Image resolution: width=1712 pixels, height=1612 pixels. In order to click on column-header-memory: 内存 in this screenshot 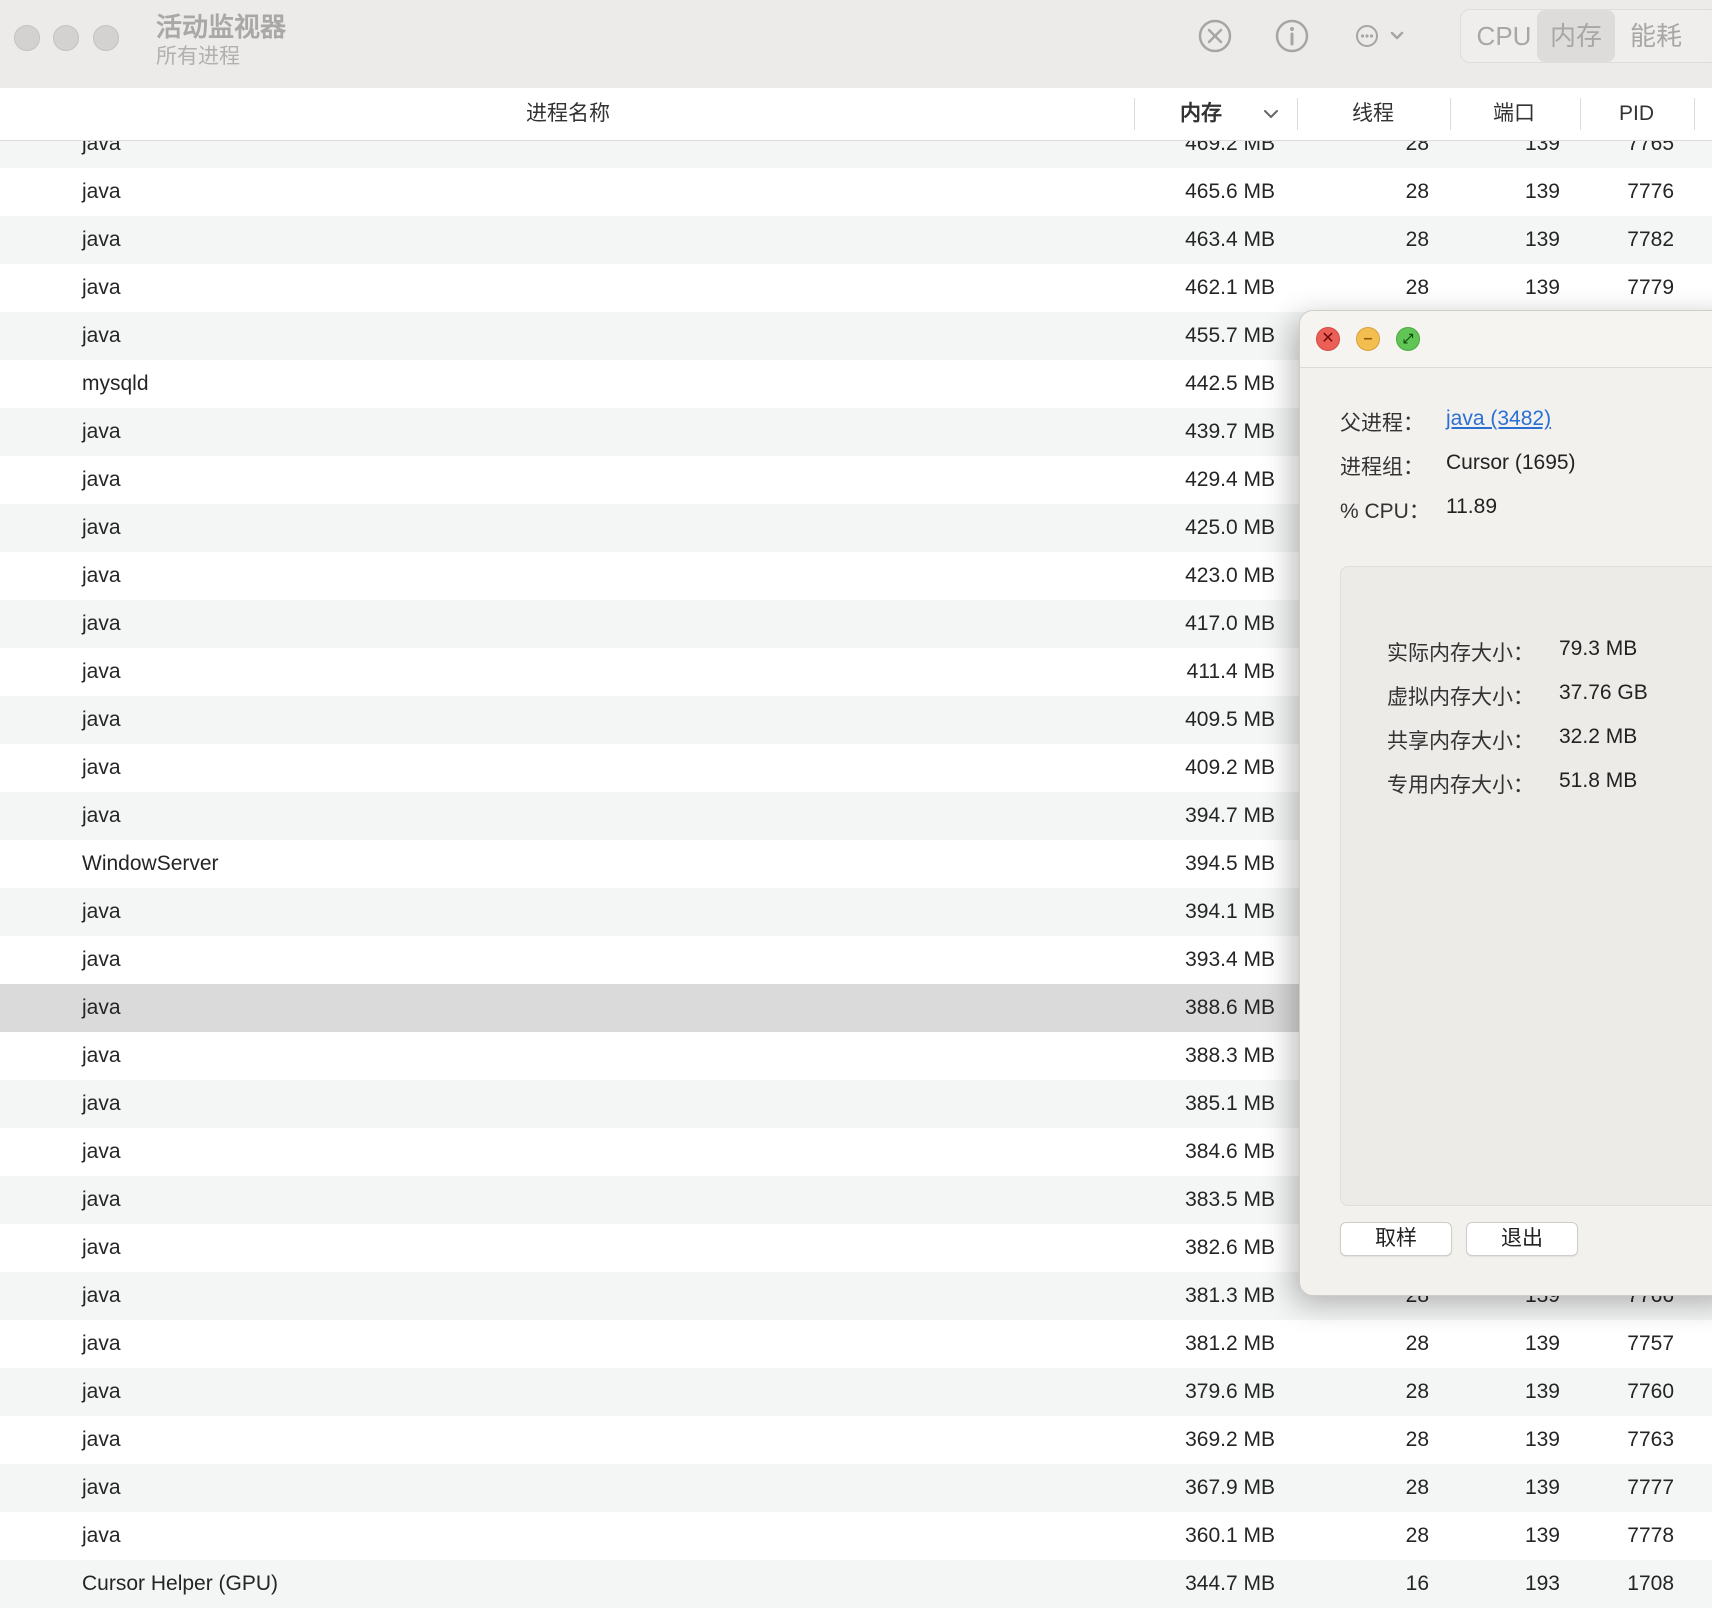, I will do `click(1201, 114)`.